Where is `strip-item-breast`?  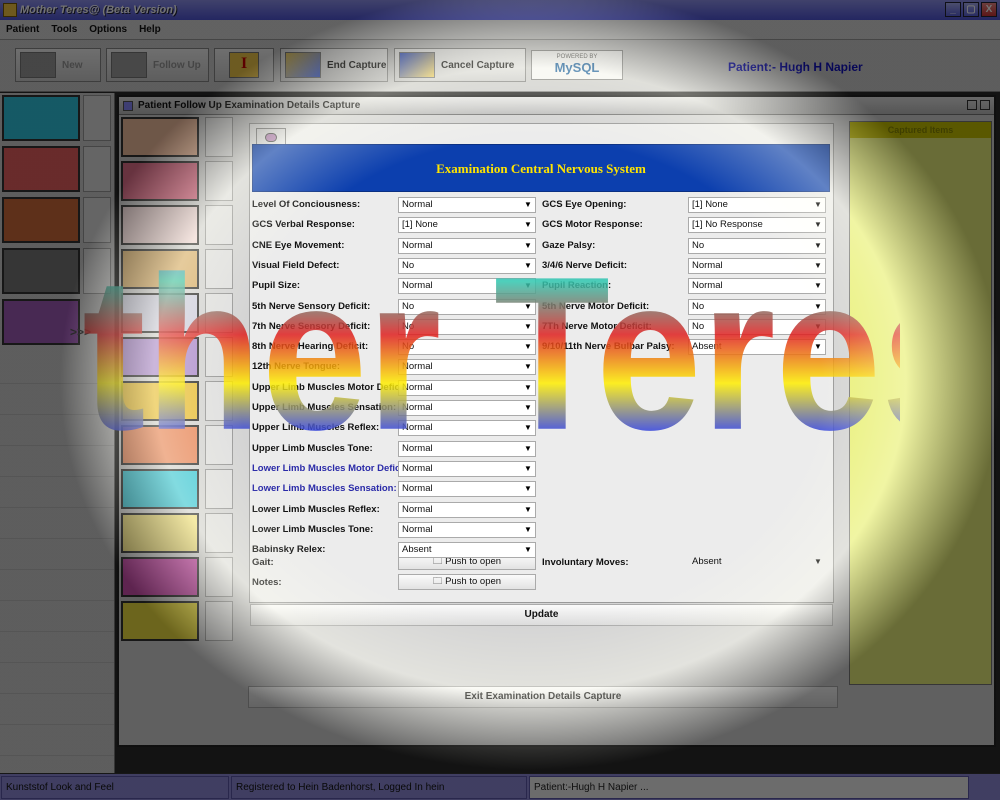 strip-item-breast is located at coordinates (177, 445).